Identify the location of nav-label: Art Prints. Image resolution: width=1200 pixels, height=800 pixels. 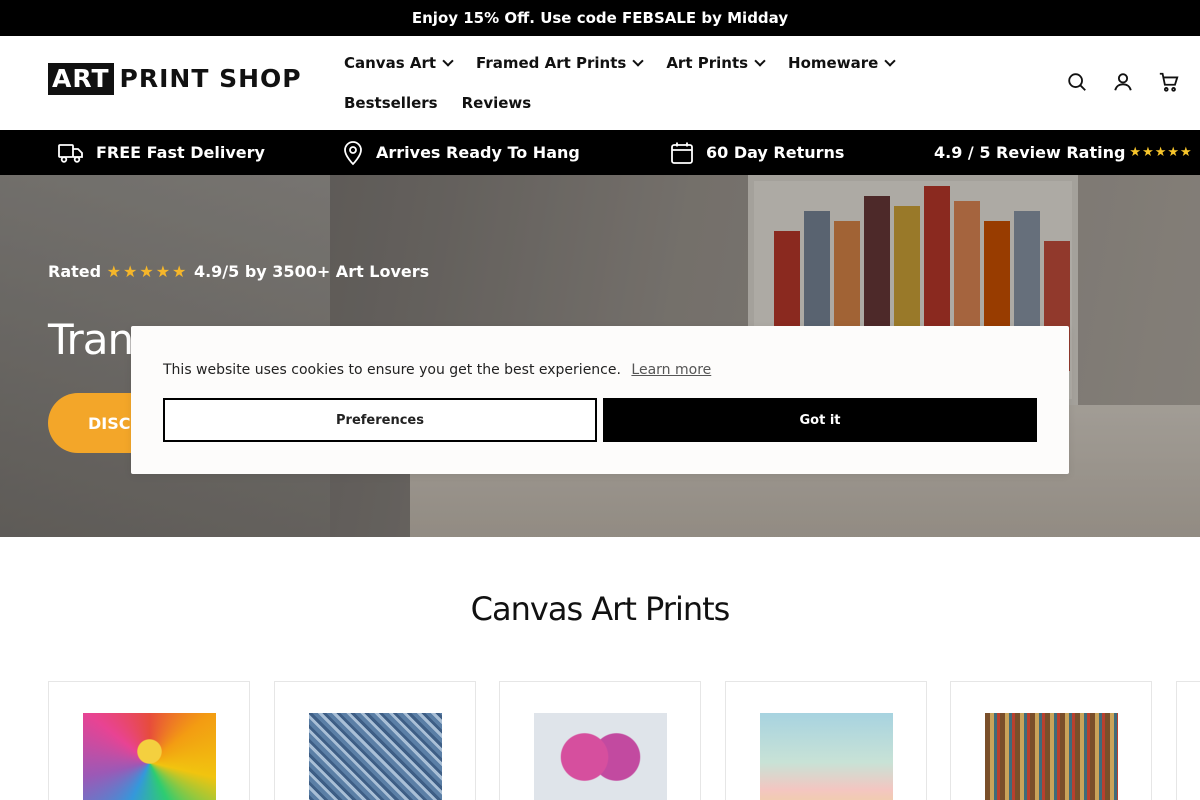
(707, 63).